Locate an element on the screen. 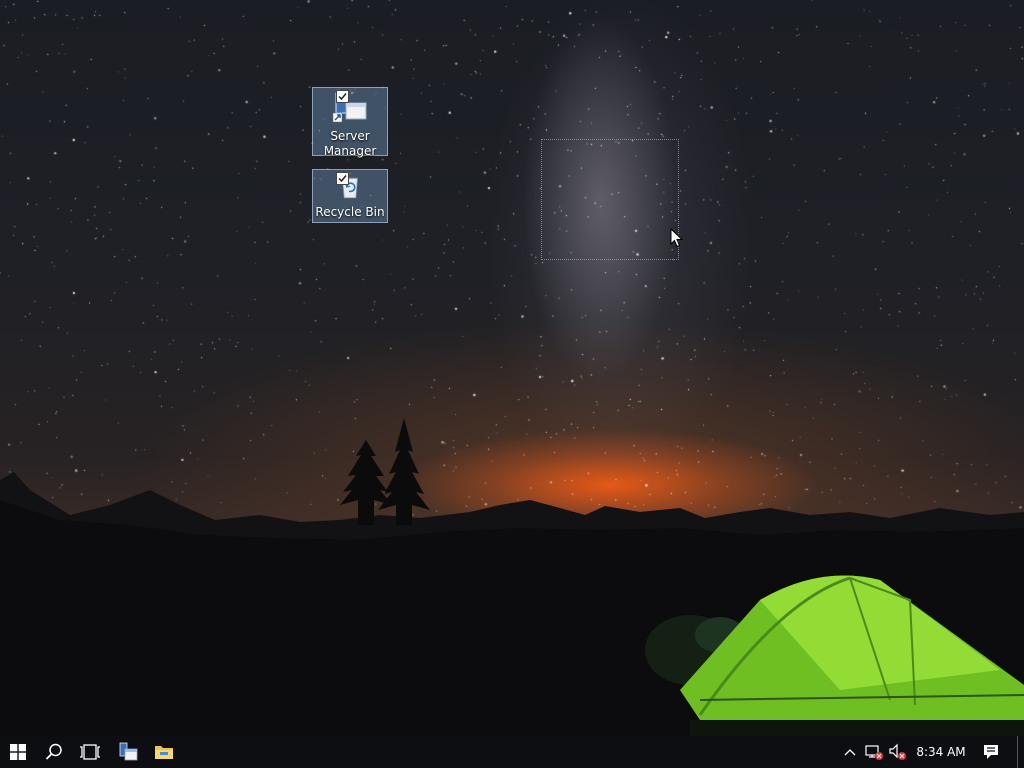 The width and height of the screenshot is (1024, 768). task-view-button is located at coordinates (90, 752).